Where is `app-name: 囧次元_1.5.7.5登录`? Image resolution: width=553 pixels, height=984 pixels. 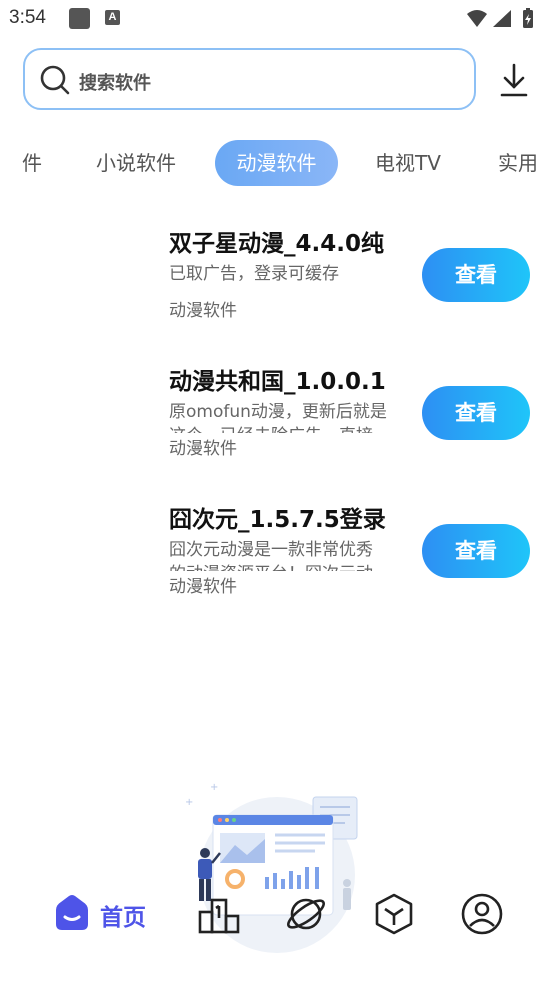 app-name: 囧次元_1.5.7.5登录 is located at coordinates (277, 520).